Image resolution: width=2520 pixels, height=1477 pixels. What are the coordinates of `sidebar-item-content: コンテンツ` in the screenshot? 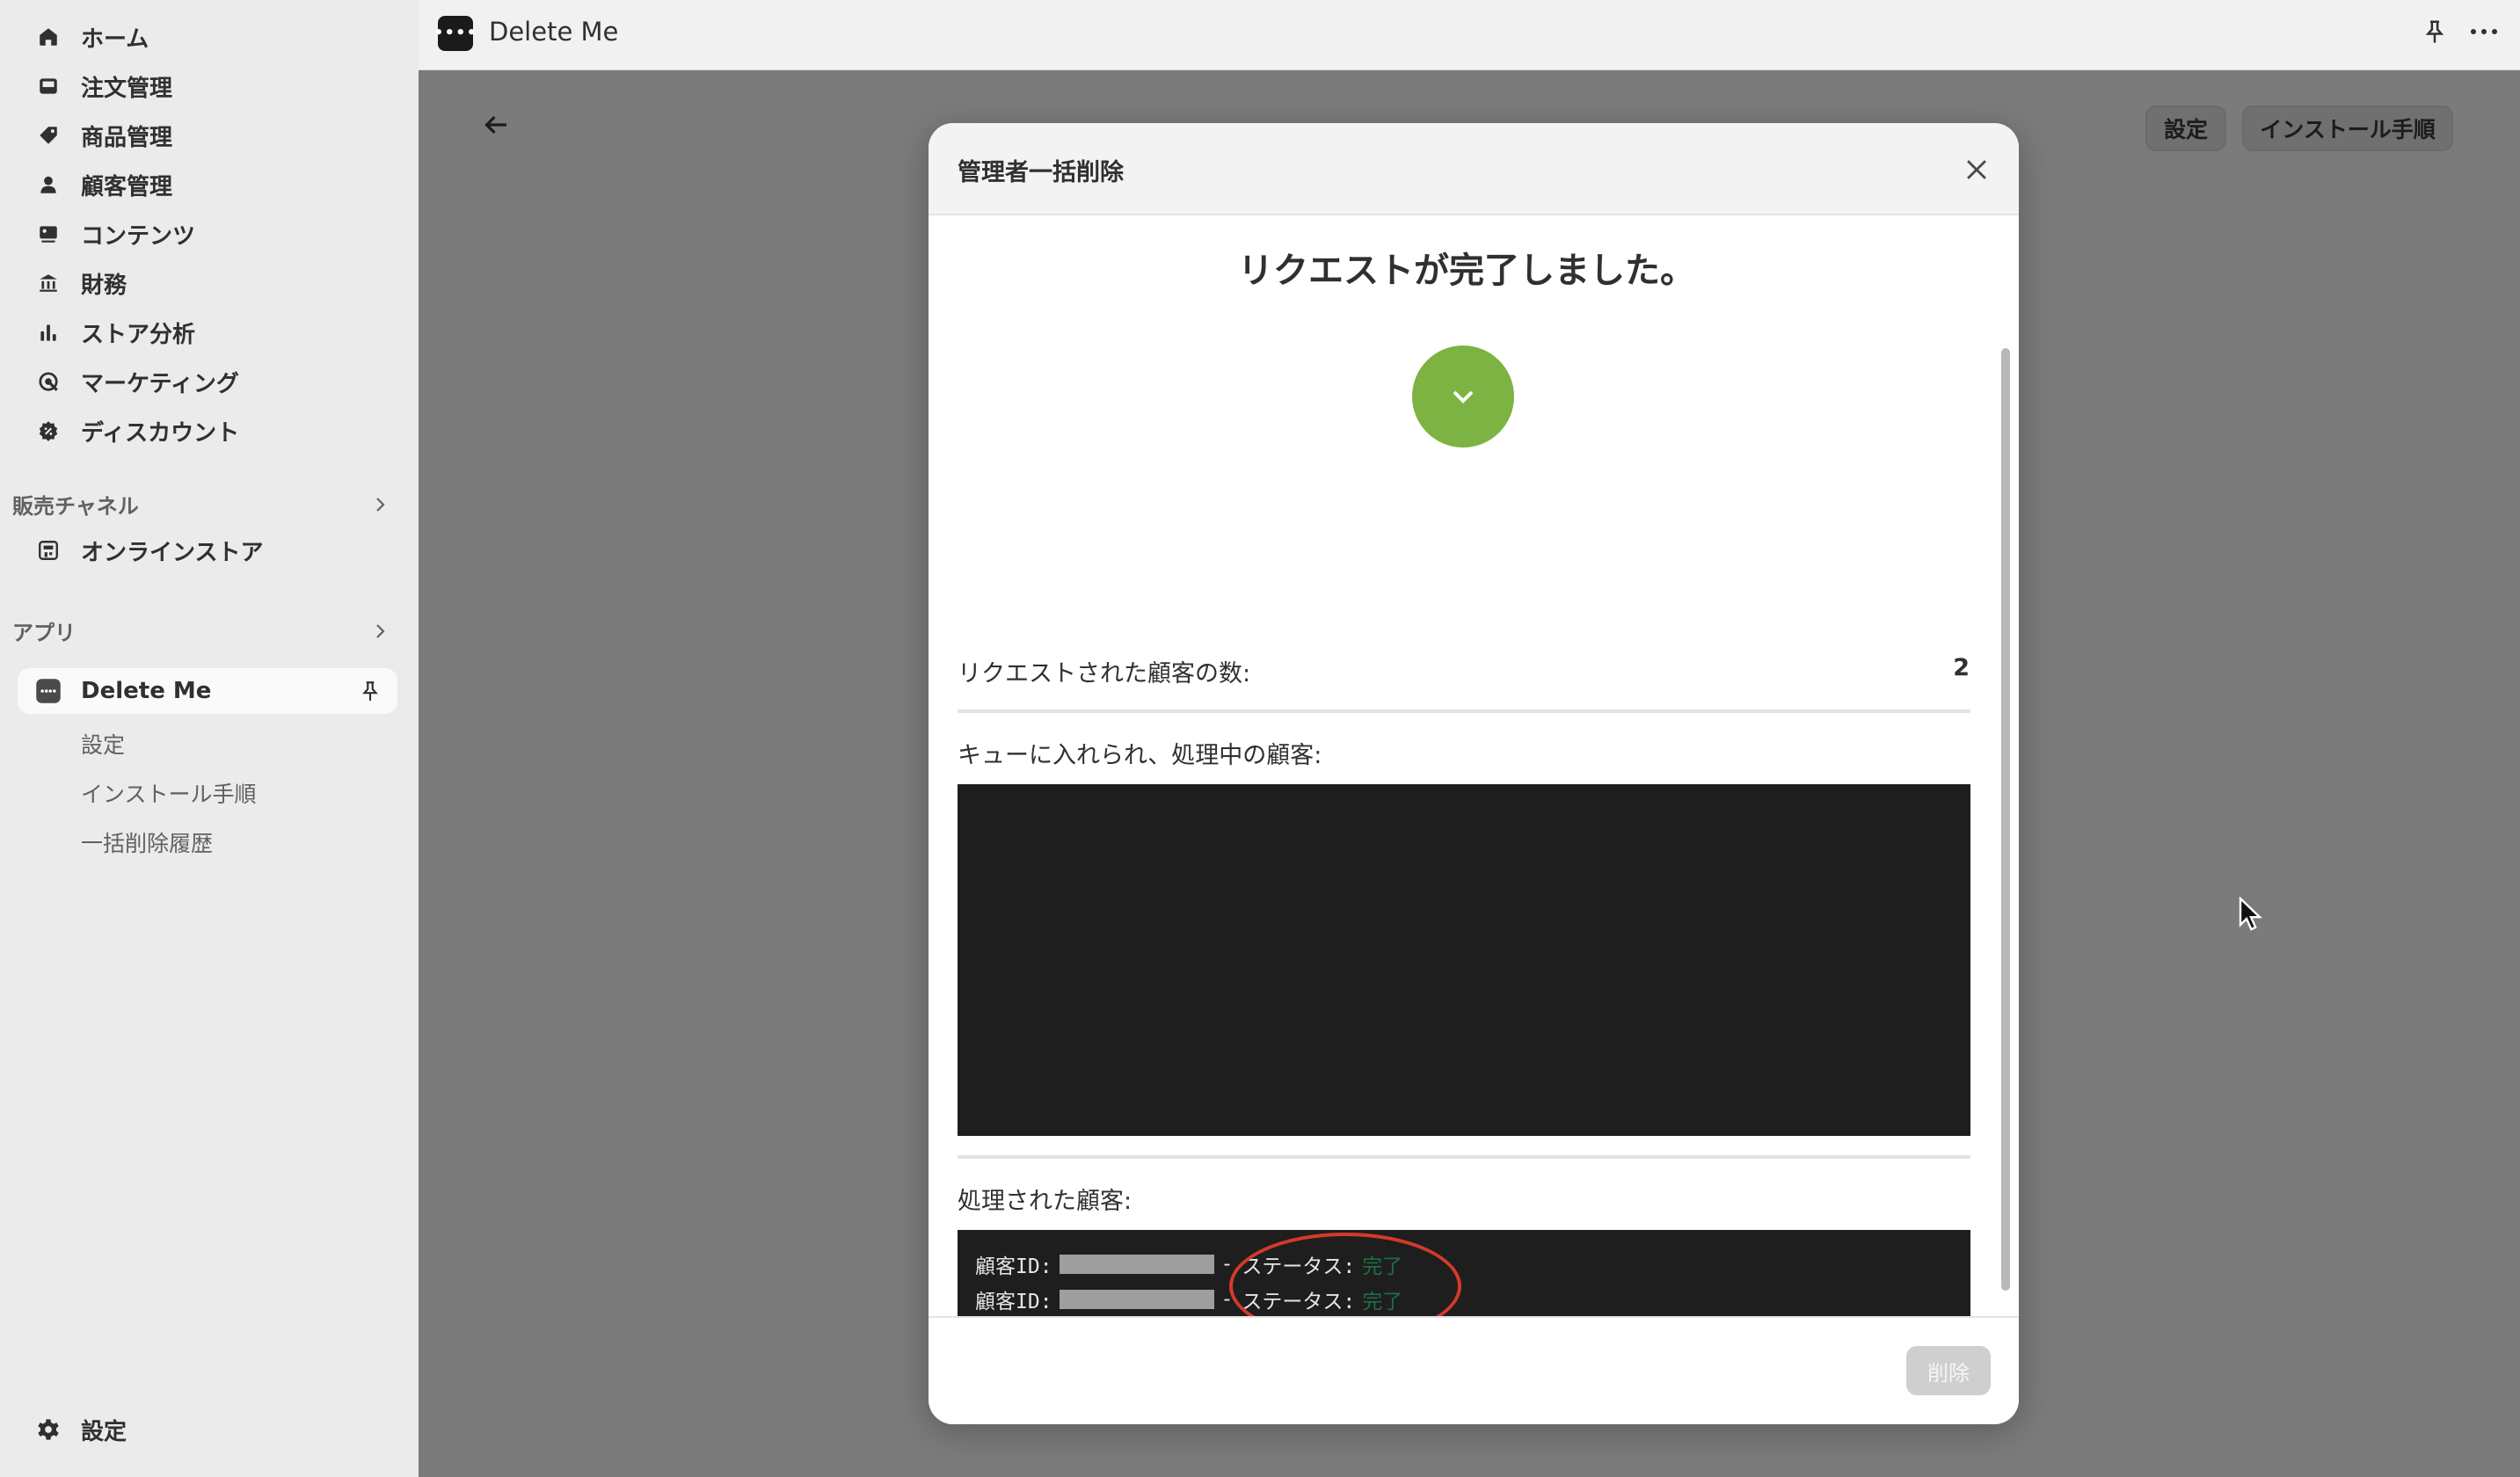 It's located at (207, 234).